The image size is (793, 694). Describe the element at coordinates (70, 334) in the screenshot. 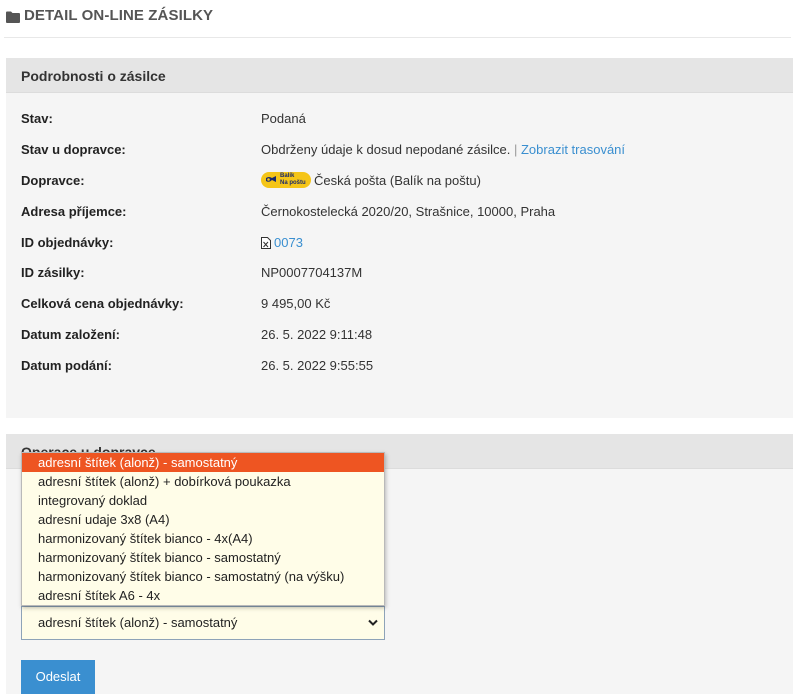

I see `created-label: Datum založení:` at that location.